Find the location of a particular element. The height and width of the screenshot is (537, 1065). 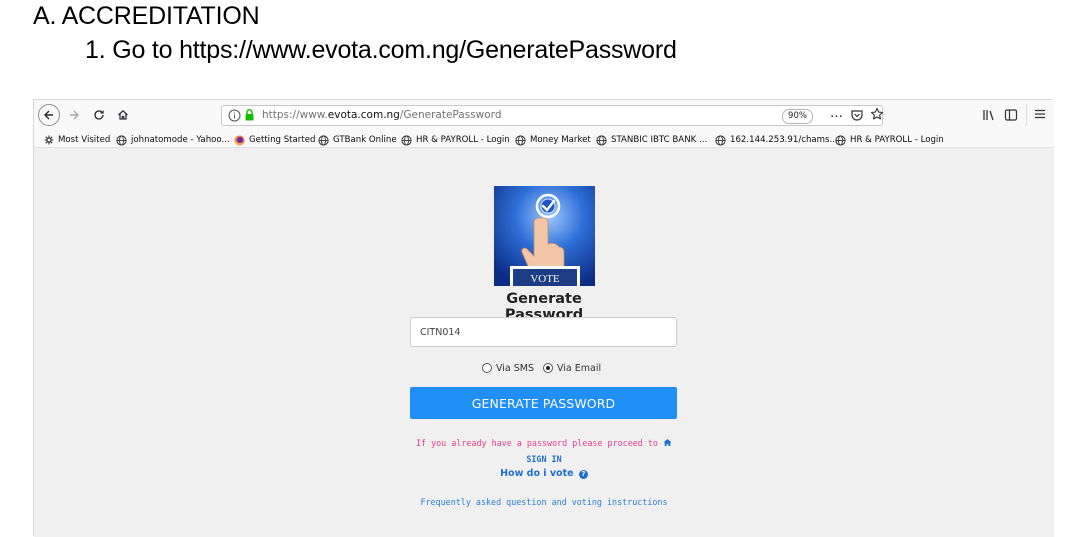

pocket-icon is located at coordinates (857, 115).